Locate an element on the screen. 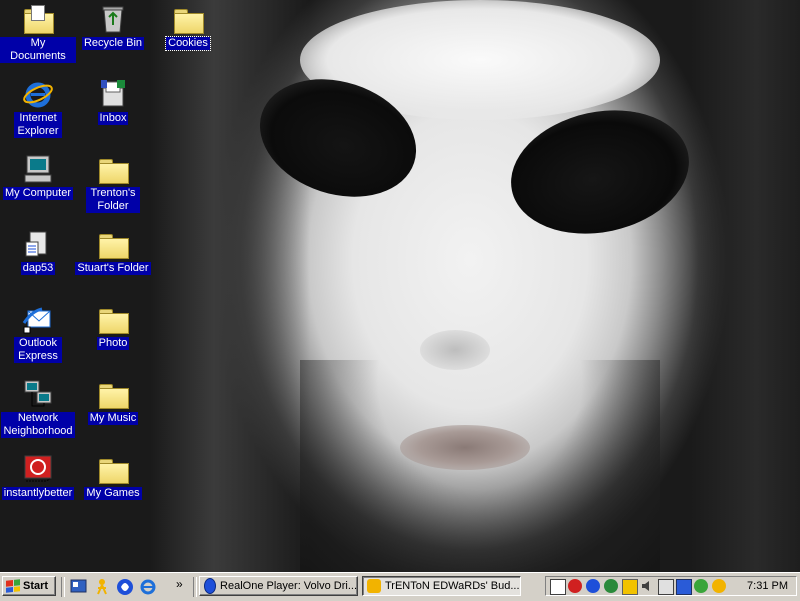 The width and height of the screenshot is (800, 601). desktop-icon-my-music: My Music is located at coordinates (113, 401).